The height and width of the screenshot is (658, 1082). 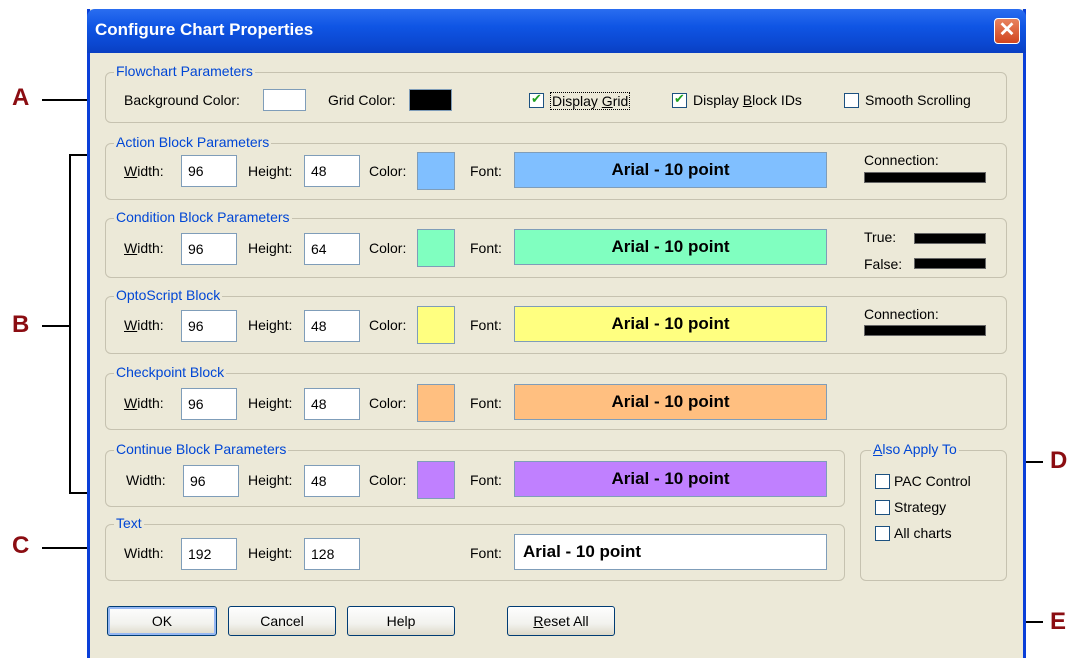 I want to click on action-width-input: 96, so click(x=209, y=171).